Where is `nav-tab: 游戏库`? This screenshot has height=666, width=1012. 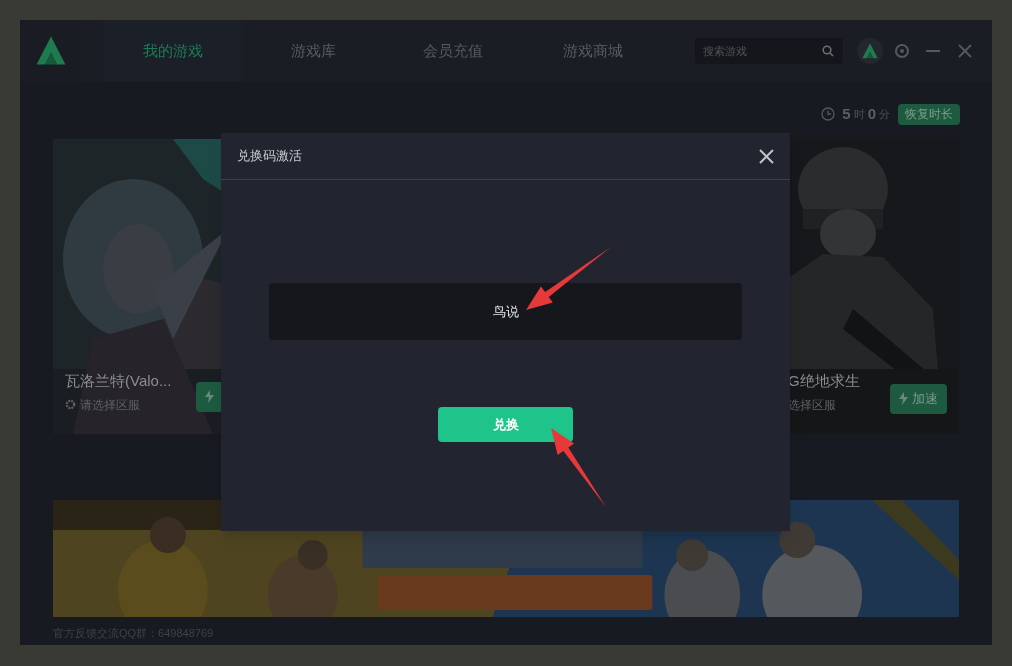 nav-tab: 游戏库 is located at coordinates (313, 51).